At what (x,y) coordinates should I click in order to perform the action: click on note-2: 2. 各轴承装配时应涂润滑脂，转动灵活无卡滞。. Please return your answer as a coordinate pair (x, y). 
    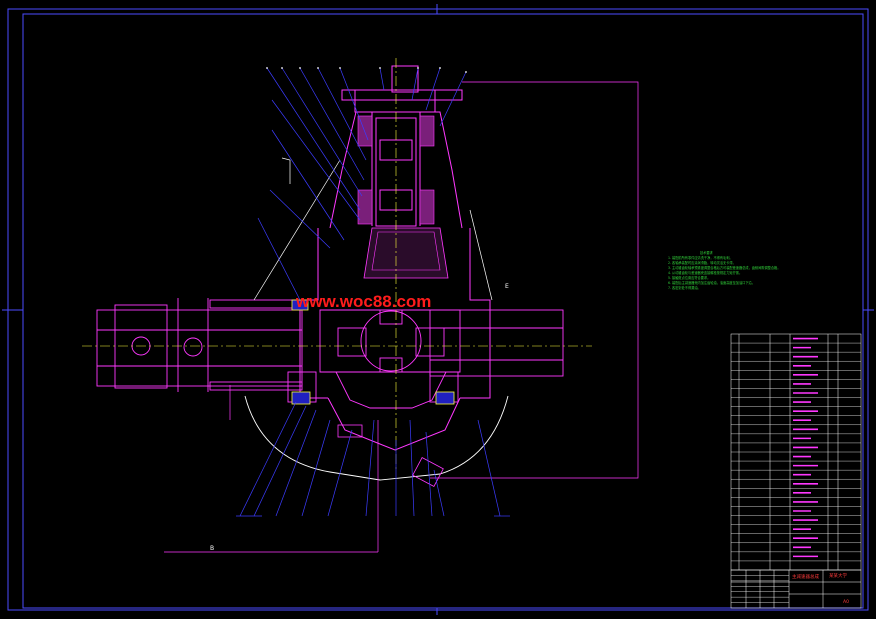
    Looking at the image, I should click on (702, 262).